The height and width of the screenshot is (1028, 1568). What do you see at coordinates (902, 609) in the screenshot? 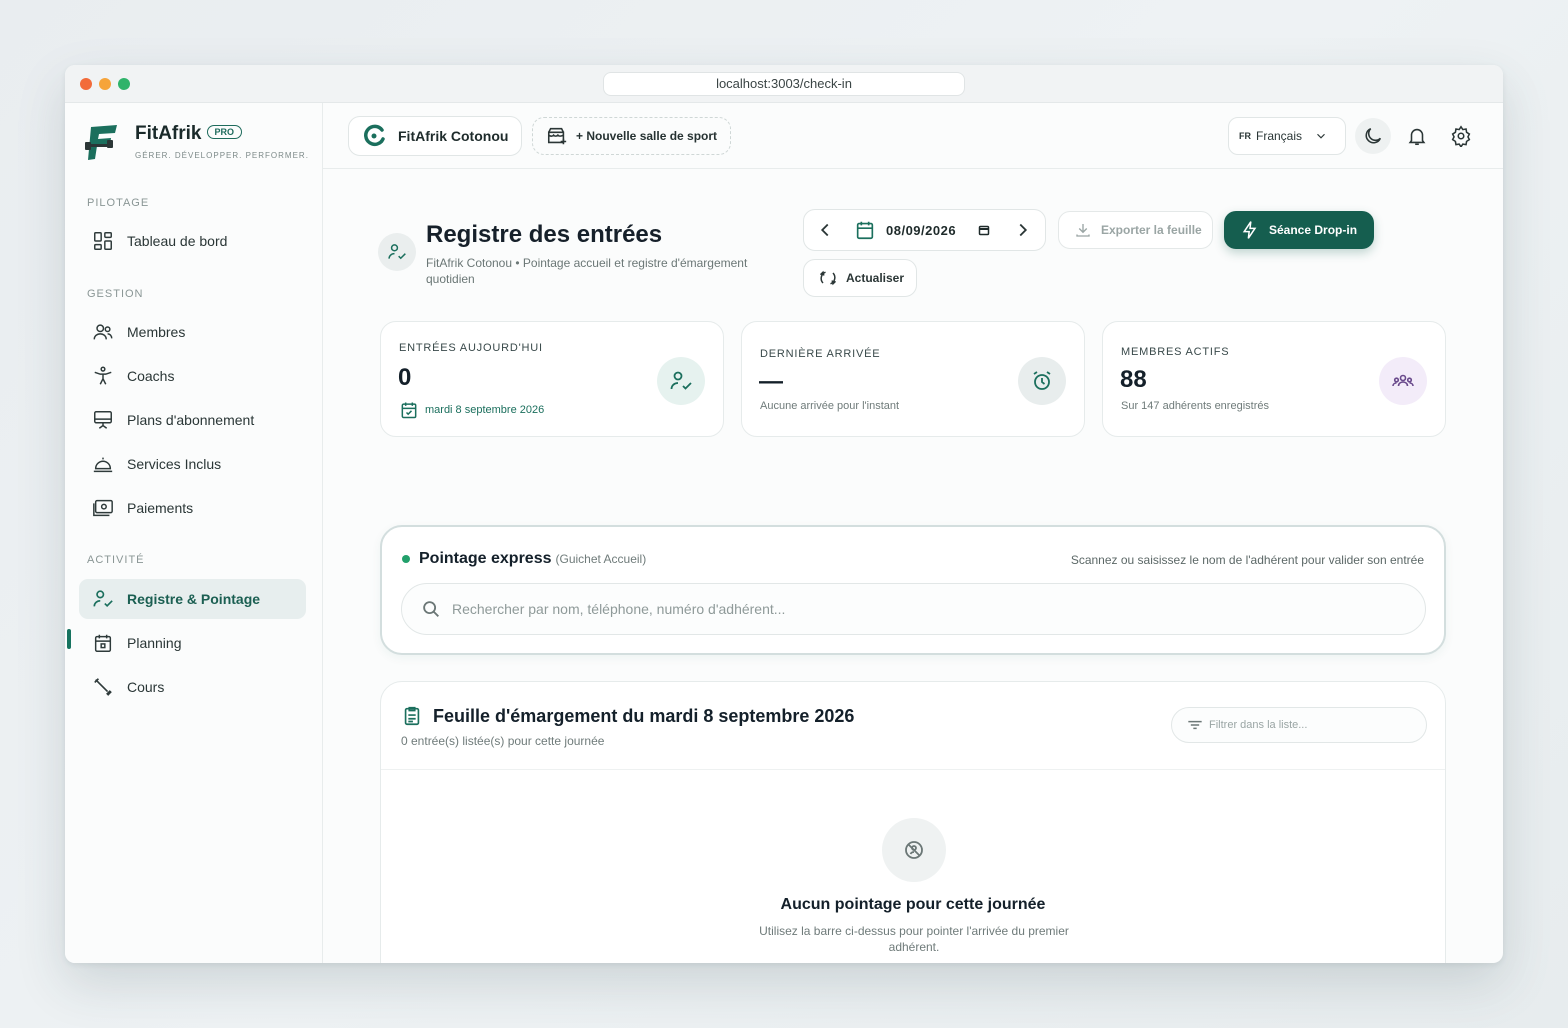
I see `member-search-input` at bounding box center [902, 609].